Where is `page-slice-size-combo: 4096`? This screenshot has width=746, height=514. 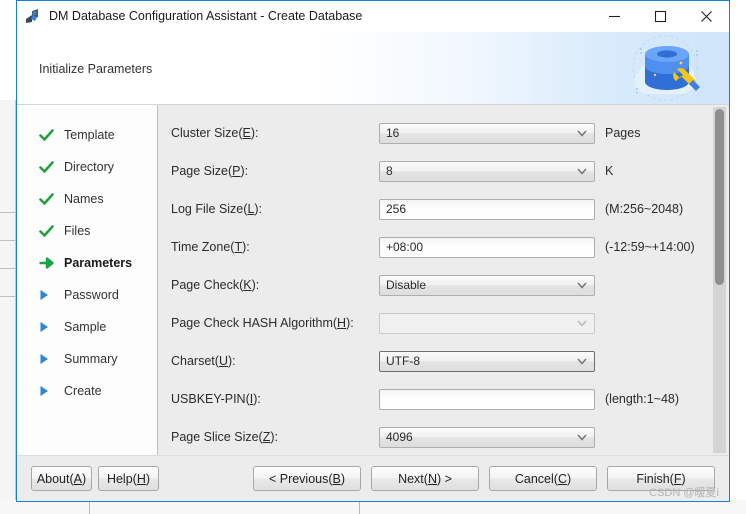 page-slice-size-combo: 4096 is located at coordinates (487, 437).